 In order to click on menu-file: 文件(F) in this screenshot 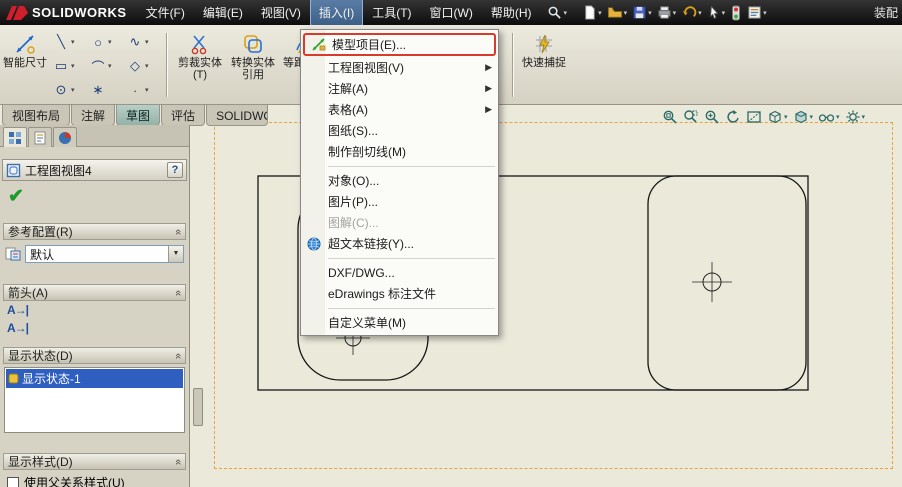, I will do `click(165, 13)`.